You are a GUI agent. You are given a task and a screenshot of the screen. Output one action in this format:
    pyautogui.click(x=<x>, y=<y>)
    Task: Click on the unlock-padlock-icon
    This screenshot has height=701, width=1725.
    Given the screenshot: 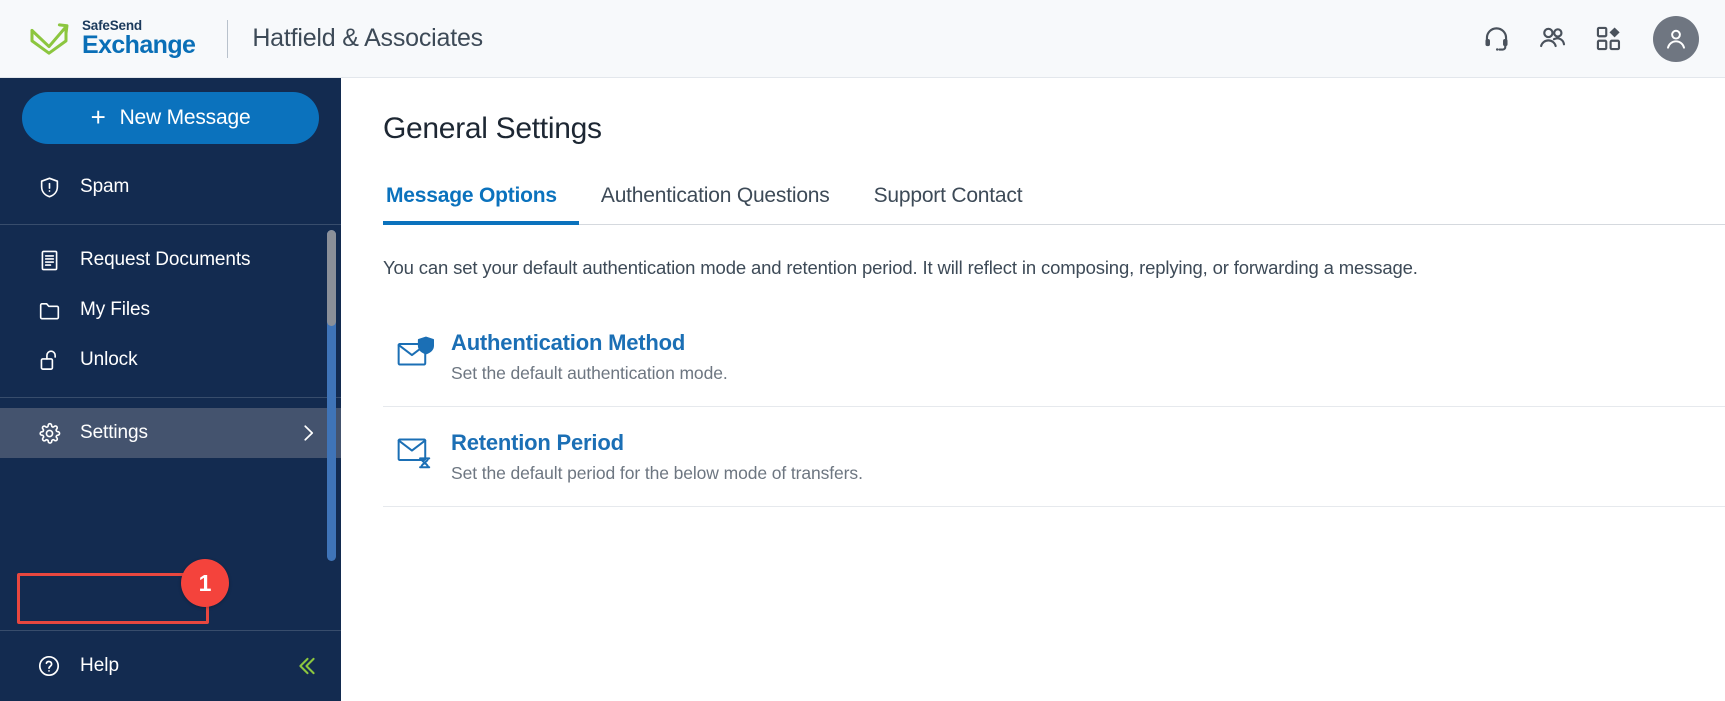 What is the action you would take?
    pyautogui.click(x=49, y=360)
    